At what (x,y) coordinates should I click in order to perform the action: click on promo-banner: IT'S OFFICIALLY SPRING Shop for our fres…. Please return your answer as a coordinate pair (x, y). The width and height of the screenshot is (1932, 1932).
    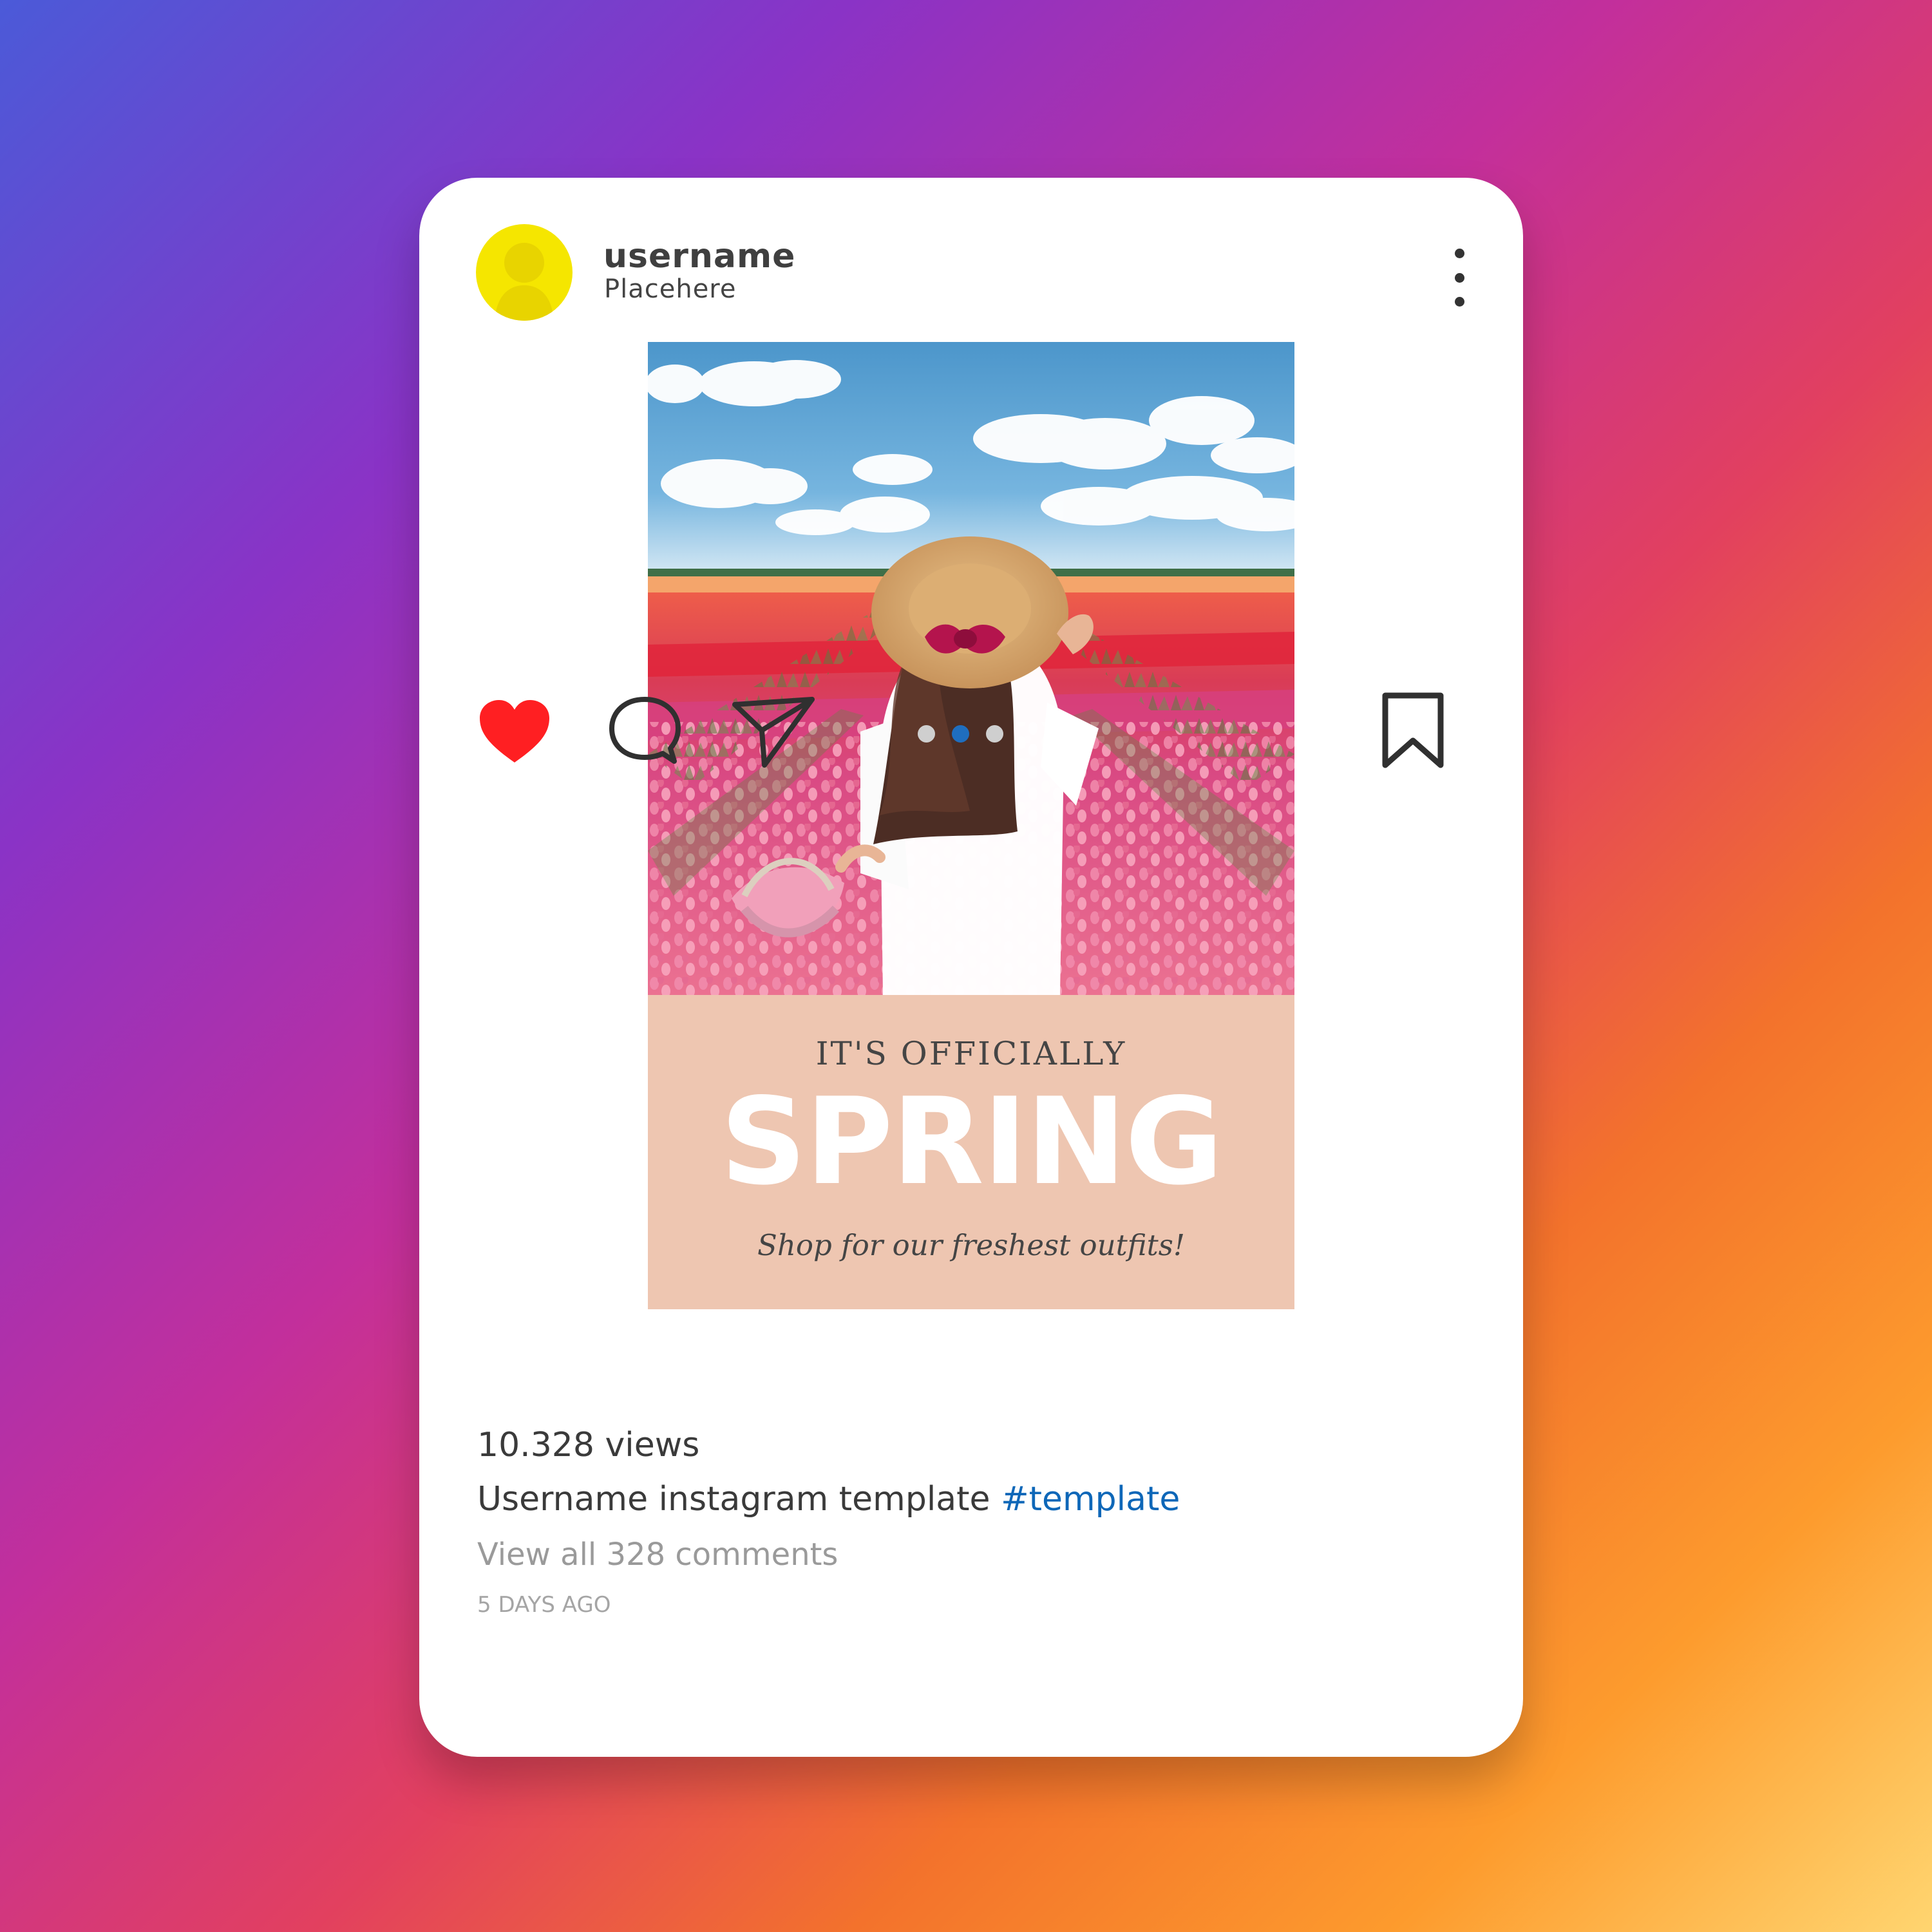
    Looking at the image, I should click on (971, 1152).